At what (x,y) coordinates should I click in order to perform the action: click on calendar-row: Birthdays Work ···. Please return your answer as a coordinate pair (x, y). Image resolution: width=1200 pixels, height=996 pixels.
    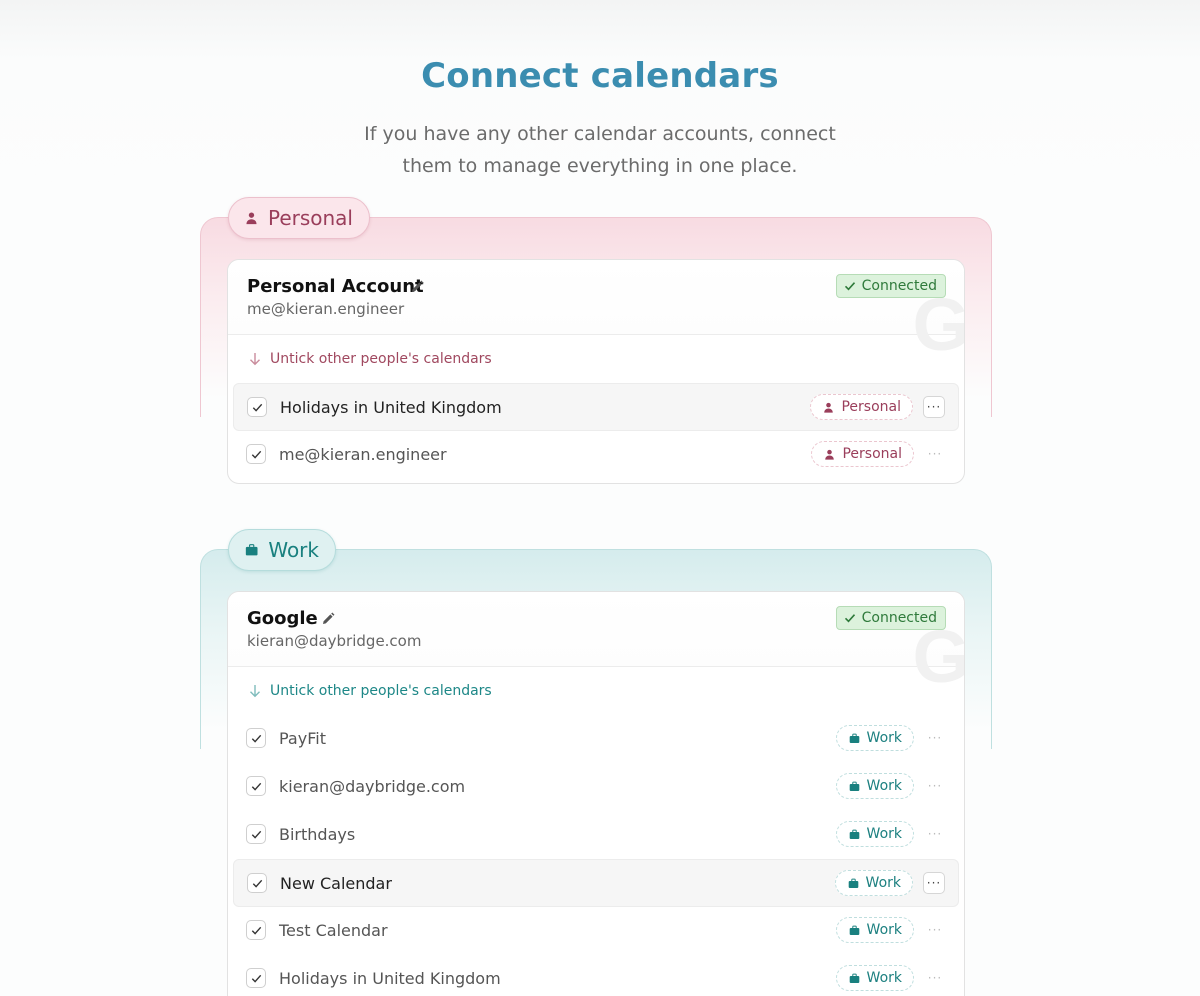
    Looking at the image, I should click on (596, 835).